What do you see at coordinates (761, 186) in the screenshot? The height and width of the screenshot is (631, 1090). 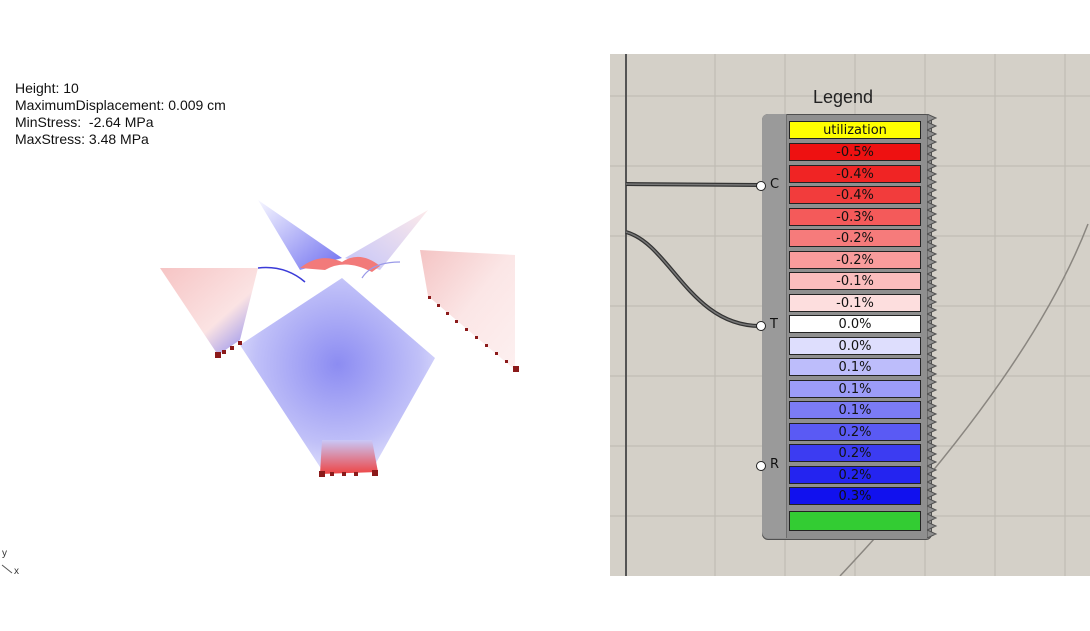 I see `input-port-c` at bounding box center [761, 186].